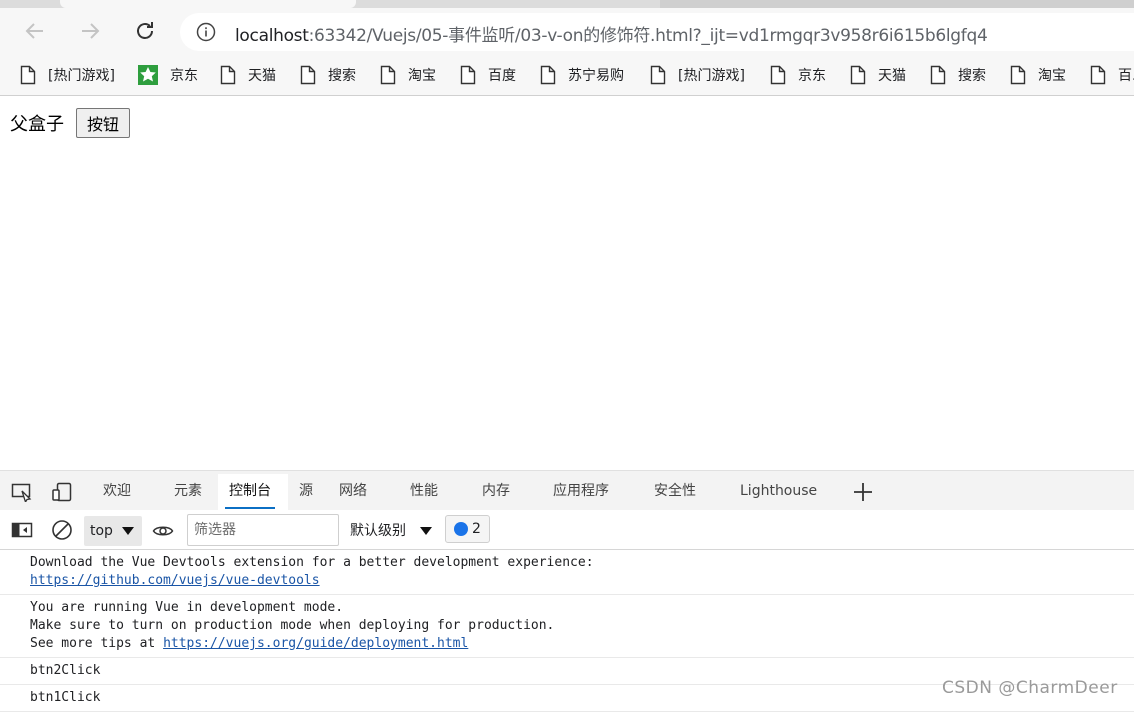 The height and width of the screenshot is (712, 1134). I want to click on context-selector: top, so click(113, 531).